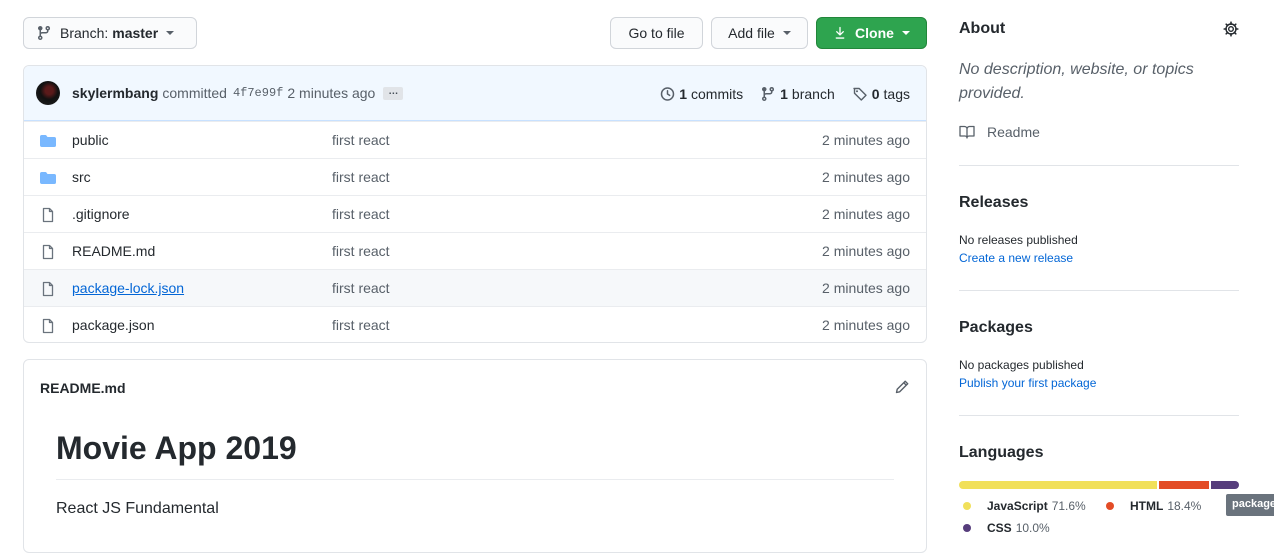 This screenshot has height=555, width=1274. What do you see at coordinates (475, 479) in the screenshot?
I see `readme-divider` at bounding box center [475, 479].